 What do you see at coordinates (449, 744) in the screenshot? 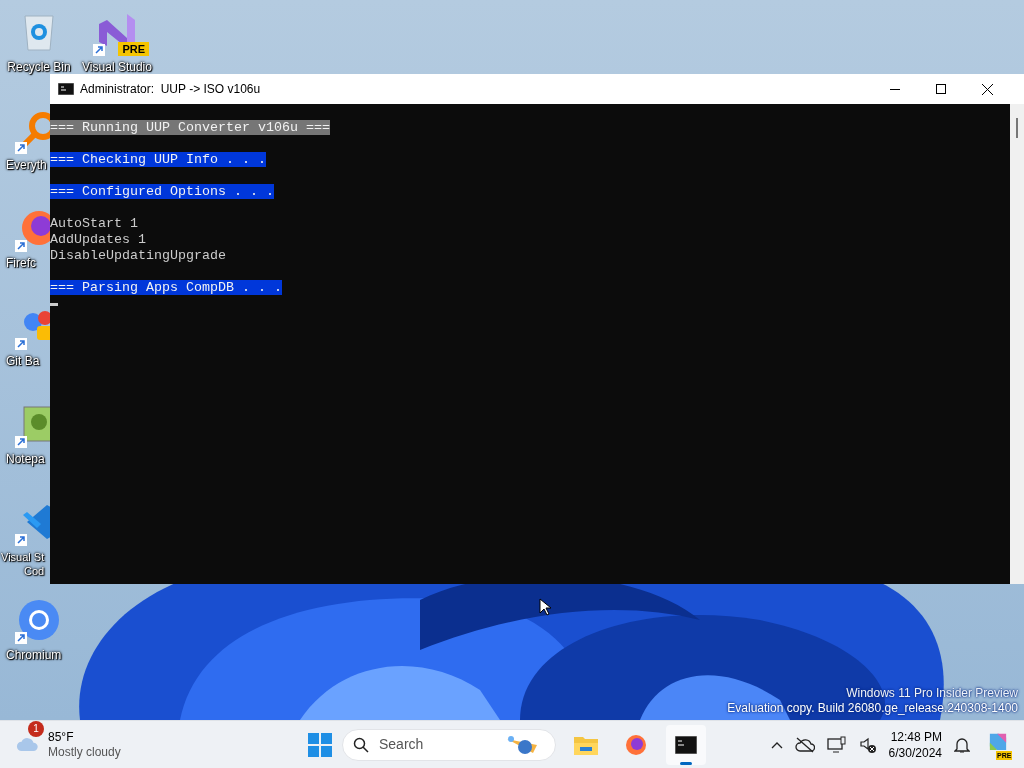
I see `search-field: Search` at bounding box center [449, 744].